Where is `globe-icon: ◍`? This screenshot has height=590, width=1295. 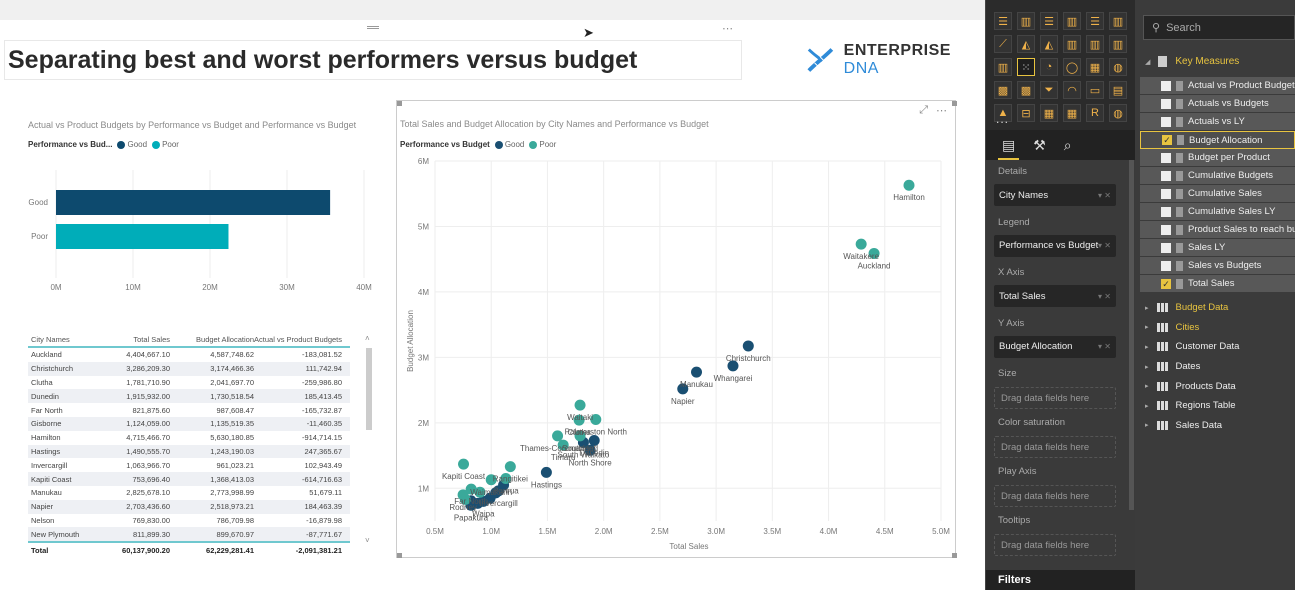 globe-icon: ◍ is located at coordinates (1118, 113).